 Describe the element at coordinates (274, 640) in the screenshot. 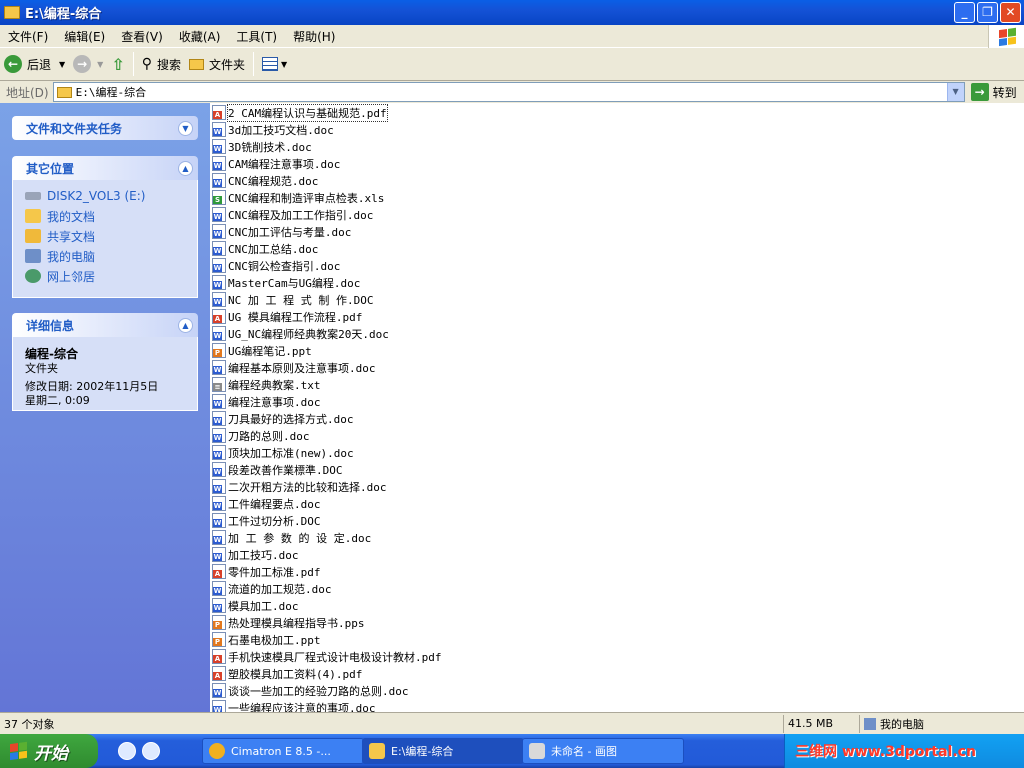

I see `file-name: 石墨电极加工.ppt` at that location.